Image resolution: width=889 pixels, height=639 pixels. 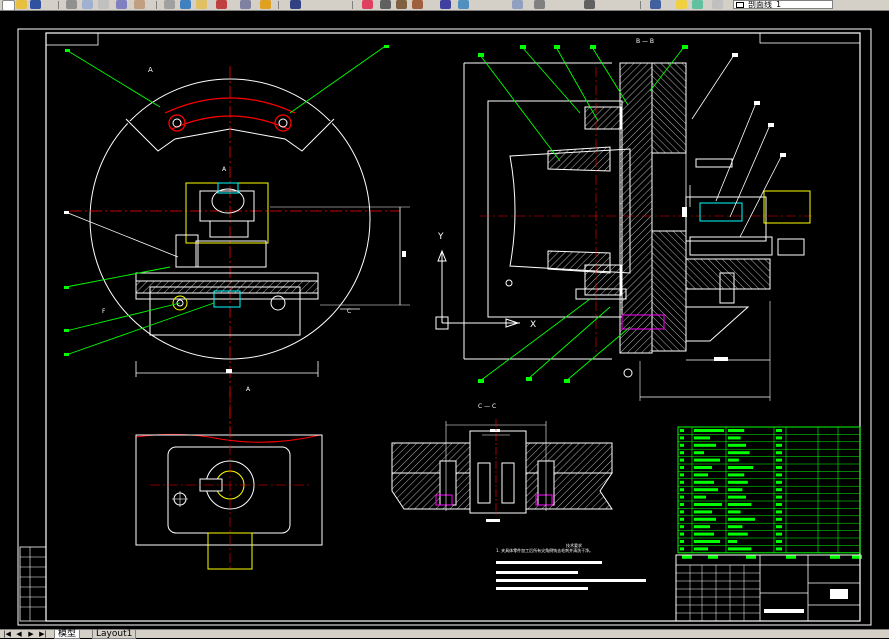 What do you see at coordinates (72, 39) in the screenshot?
I see `corner-tag` at bounding box center [72, 39].